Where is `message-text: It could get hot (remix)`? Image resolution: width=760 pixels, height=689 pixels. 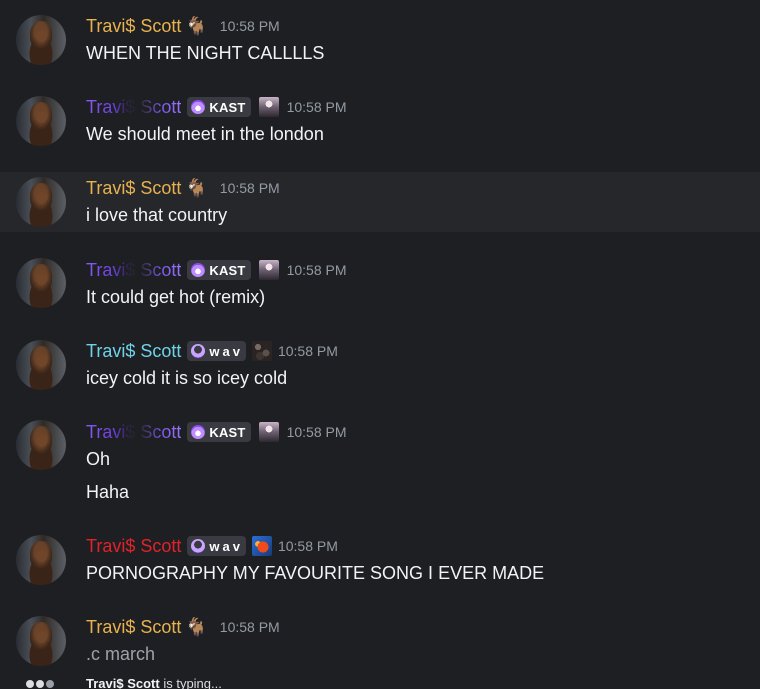
message-text: It could get hot (remix) is located at coordinates (176, 297).